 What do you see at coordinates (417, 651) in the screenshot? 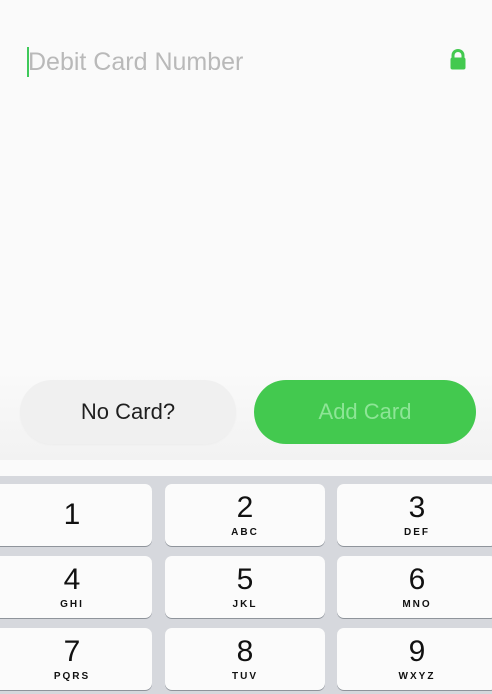
I see `key-digit: 9` at bounding box center [417, 651].